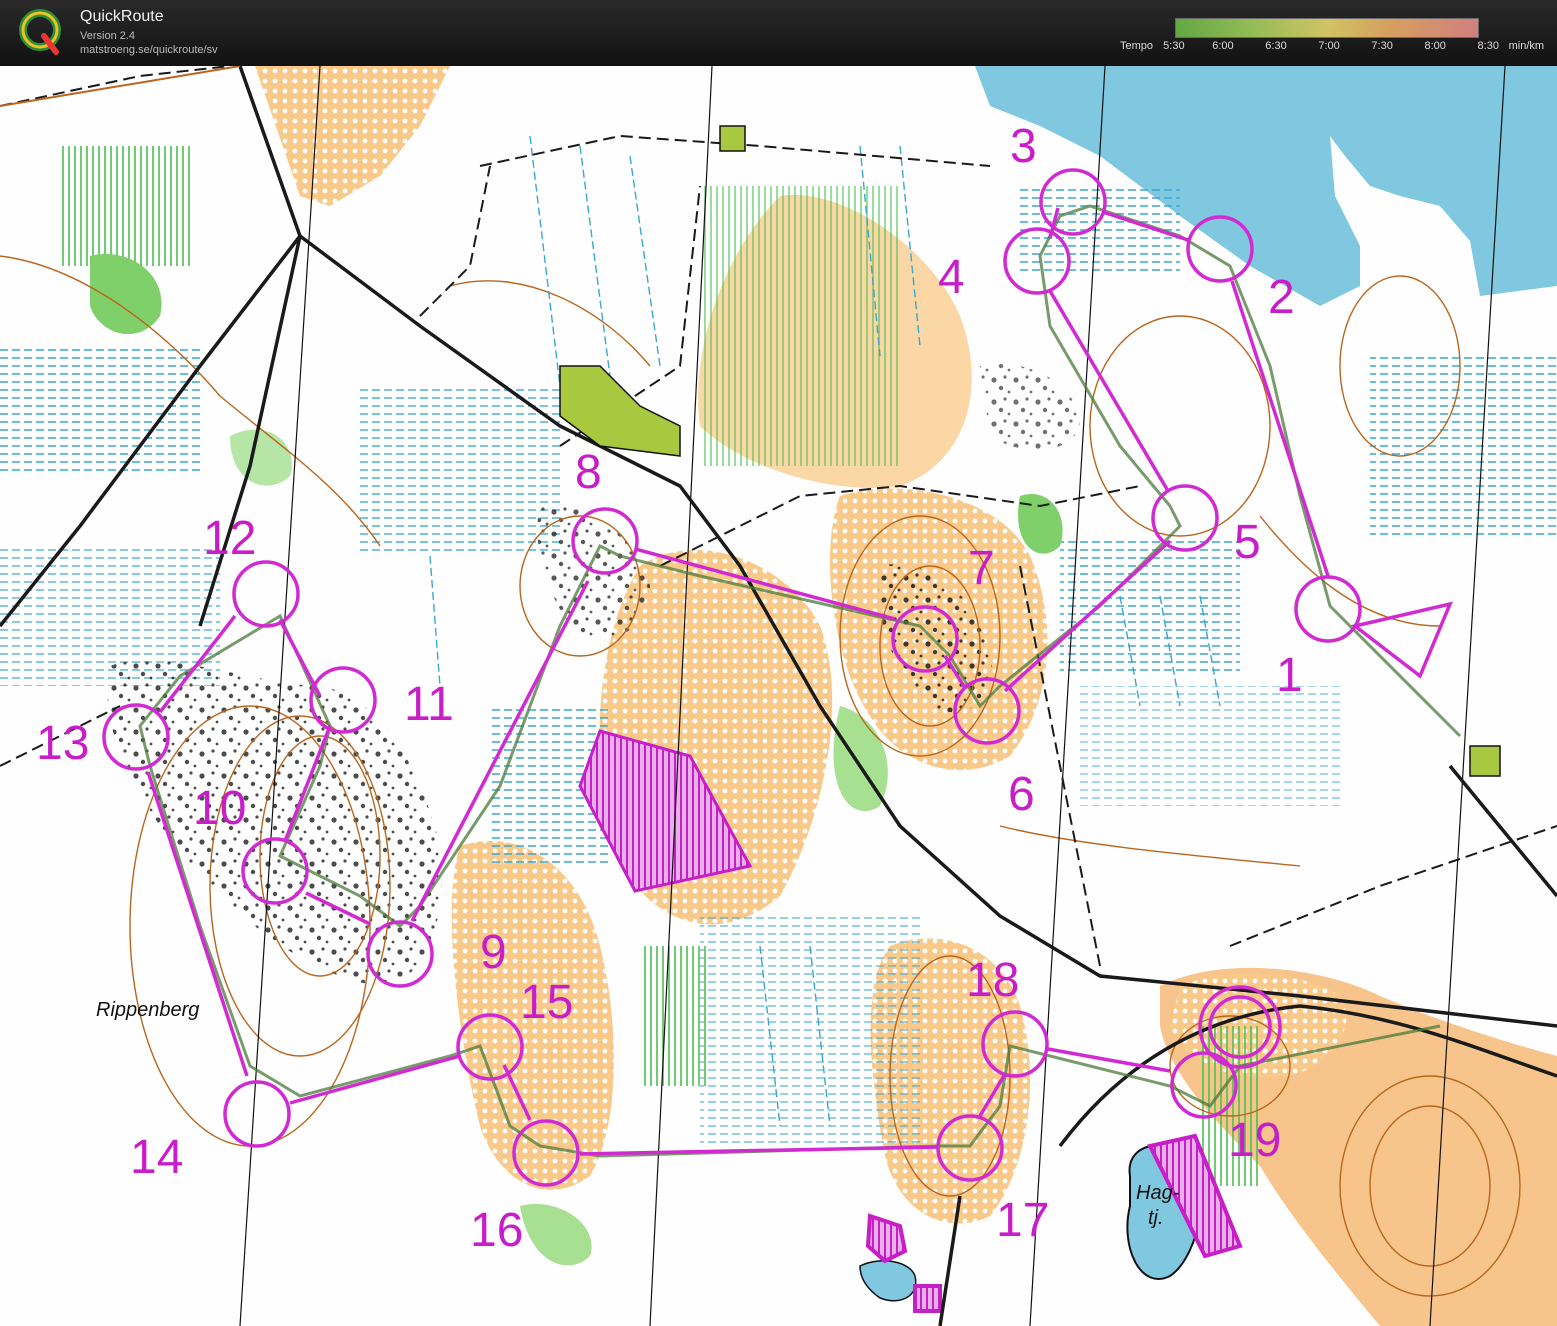 Image resolution: width=1557 pixels, height=1326 pixels. I want to click on control-number-3: 3, so click(1023, 146).